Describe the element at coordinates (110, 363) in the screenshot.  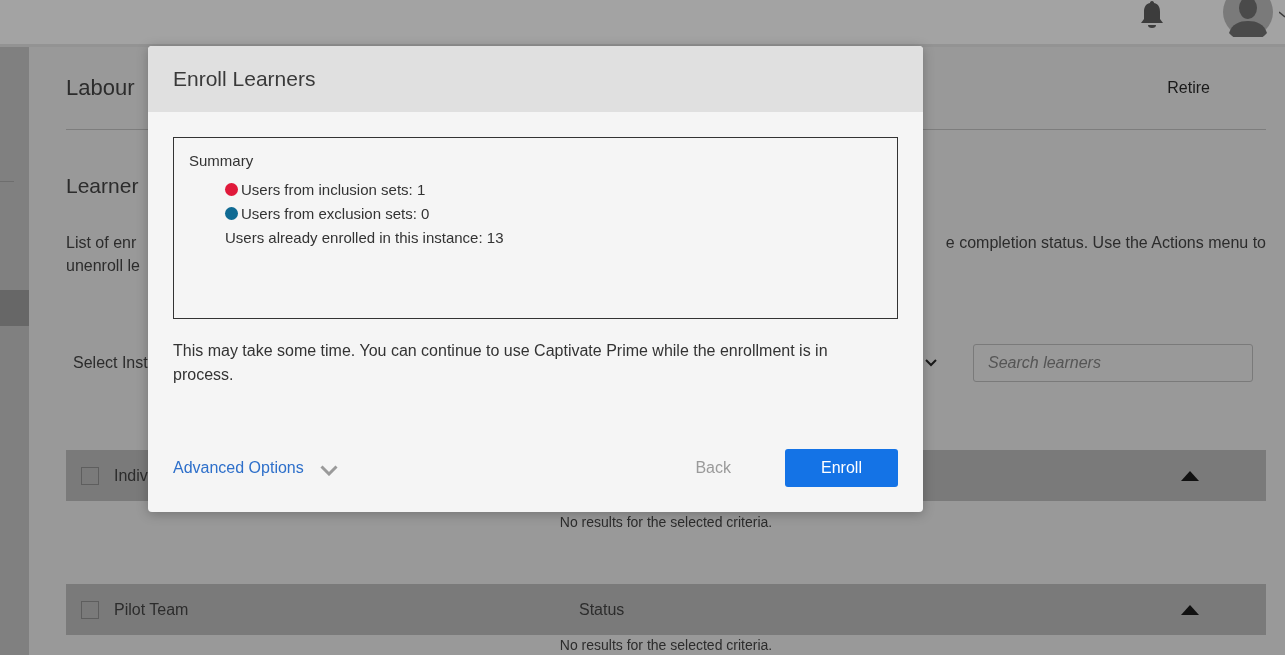
I see `instance-select-label: Select Inst` at that location.